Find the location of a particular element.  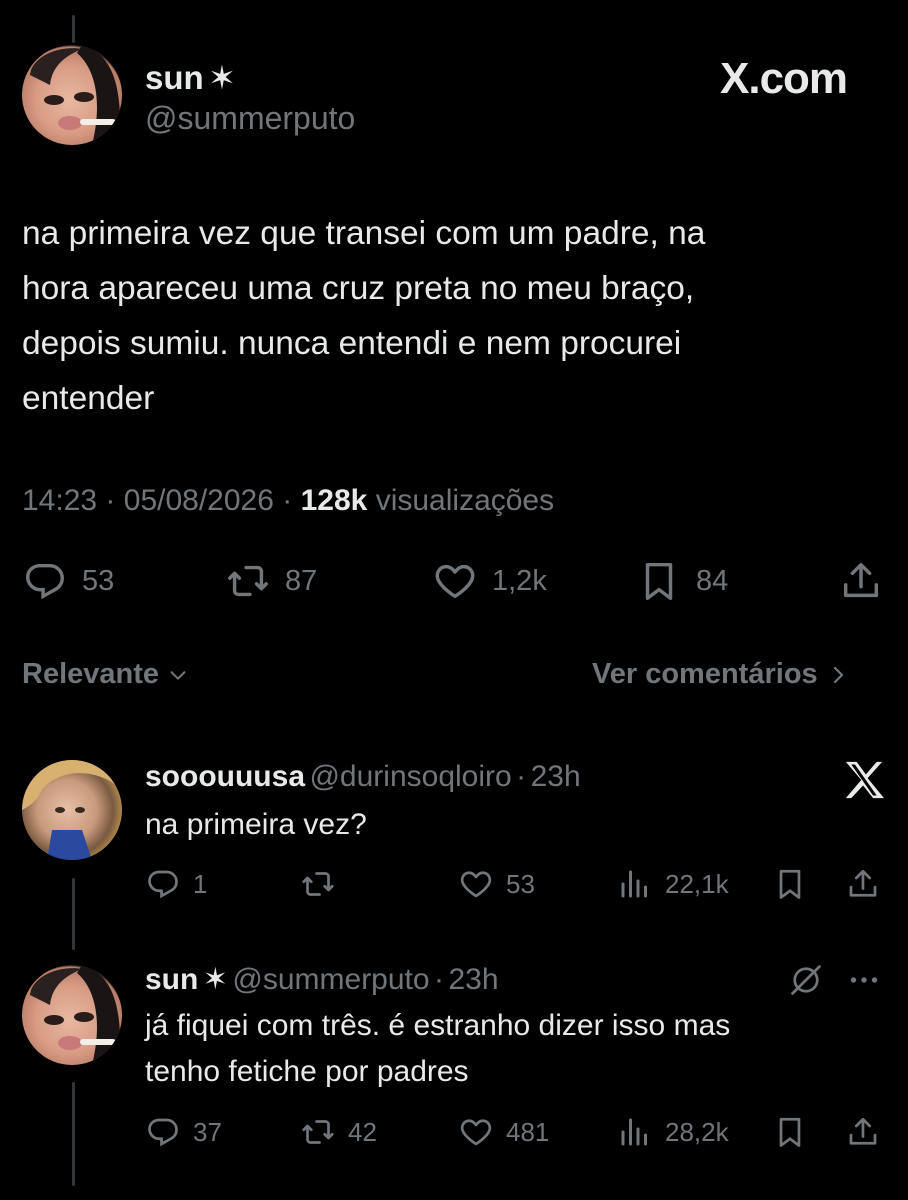

repost-button: 87 is located at coordinates (271, 581).